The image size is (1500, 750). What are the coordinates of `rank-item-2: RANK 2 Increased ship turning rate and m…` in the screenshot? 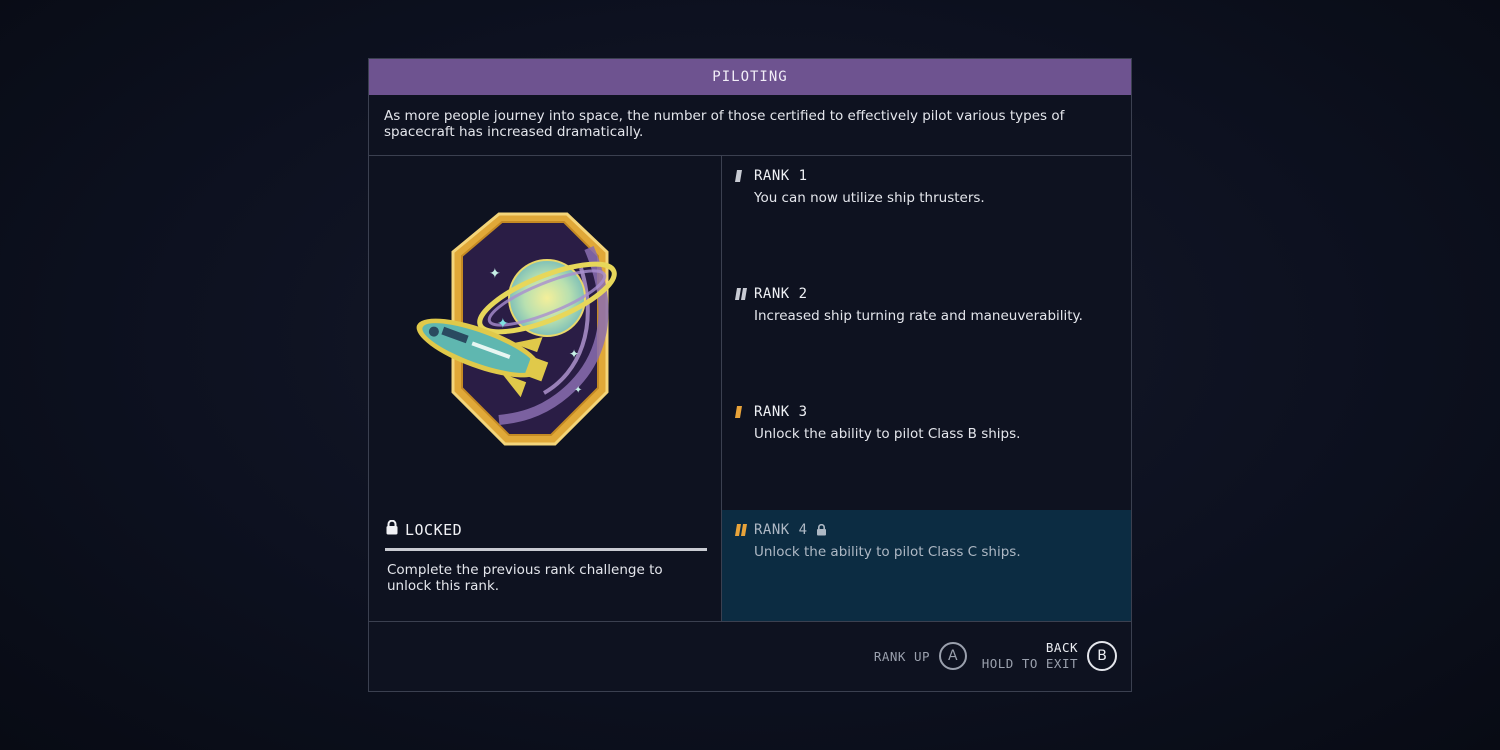 It's located at (926, 333).